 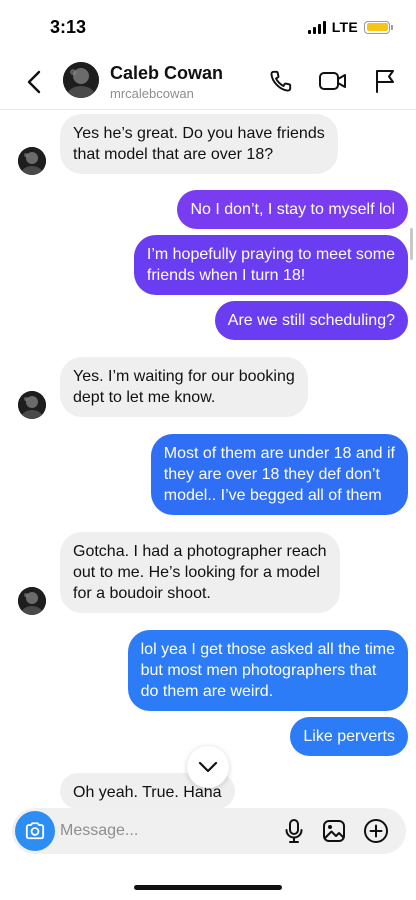 I want to click on microphone-icon, so click(x=294, y=831).